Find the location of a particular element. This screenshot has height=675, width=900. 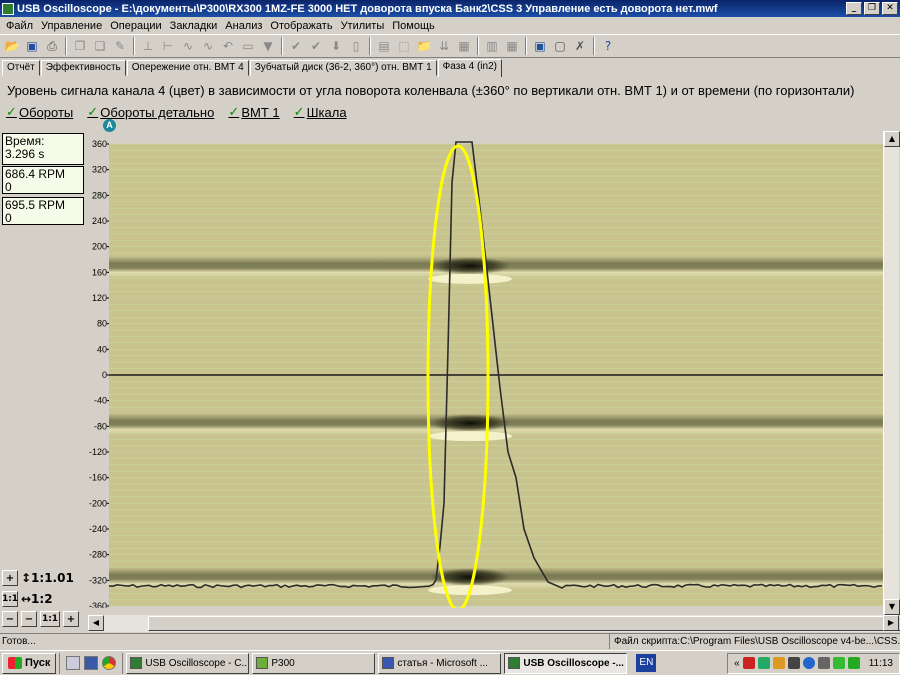

menu-analysis: Анализ is located at coordinates (243, 26).